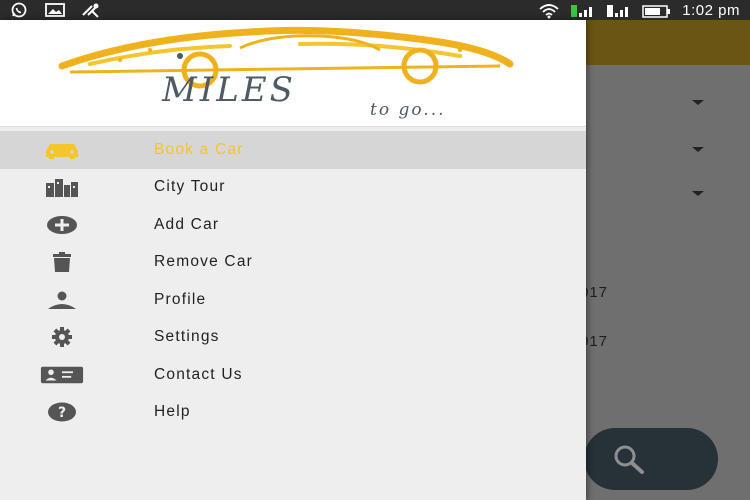 The height and width of the screenshot is (500, 750). I want to click on logo-title: MILES, so click(229, 90).